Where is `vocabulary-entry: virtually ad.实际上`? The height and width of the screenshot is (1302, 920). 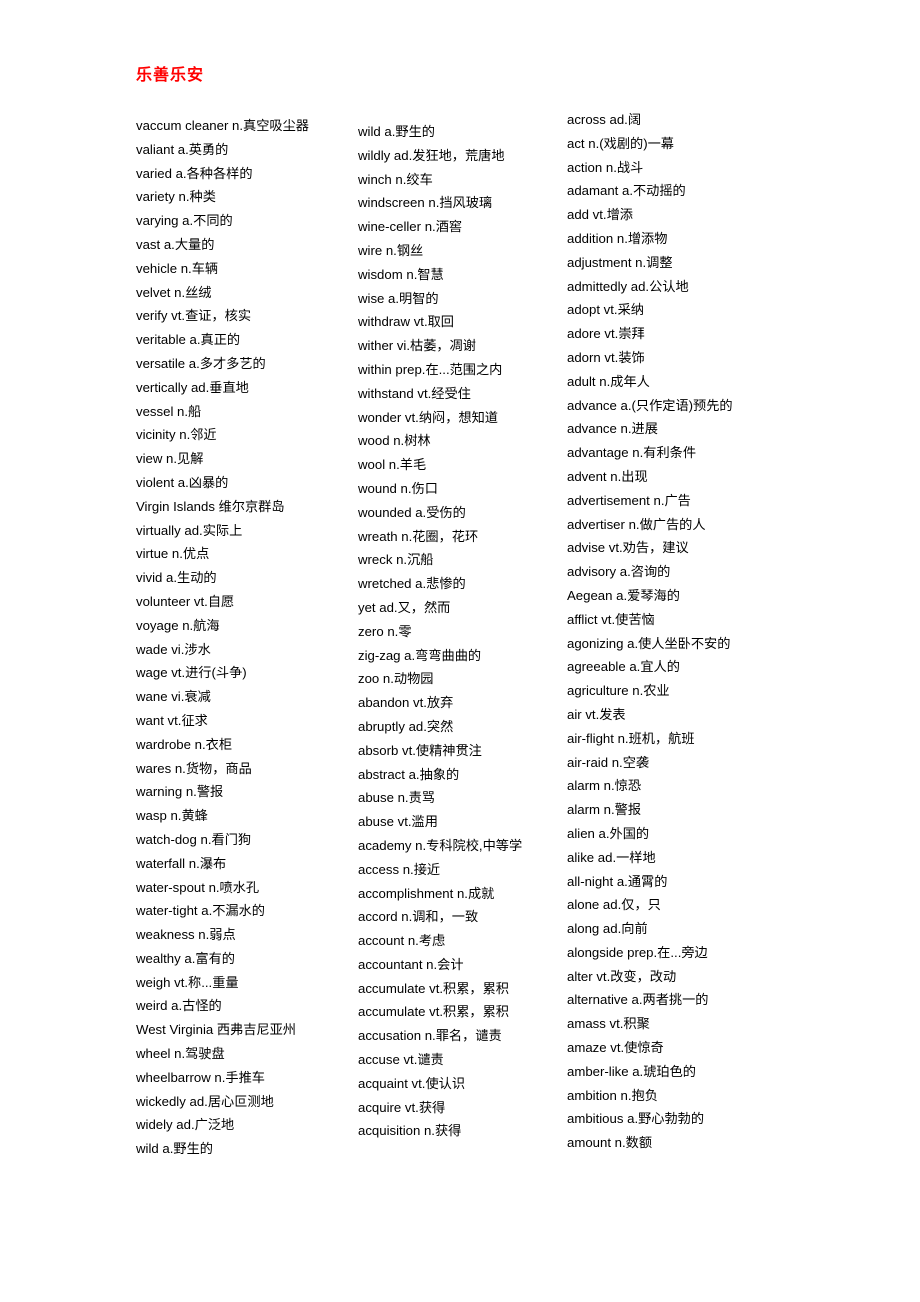 vocabulary-entry: virtually ad.实际上 is located at coordinates (189, 530).